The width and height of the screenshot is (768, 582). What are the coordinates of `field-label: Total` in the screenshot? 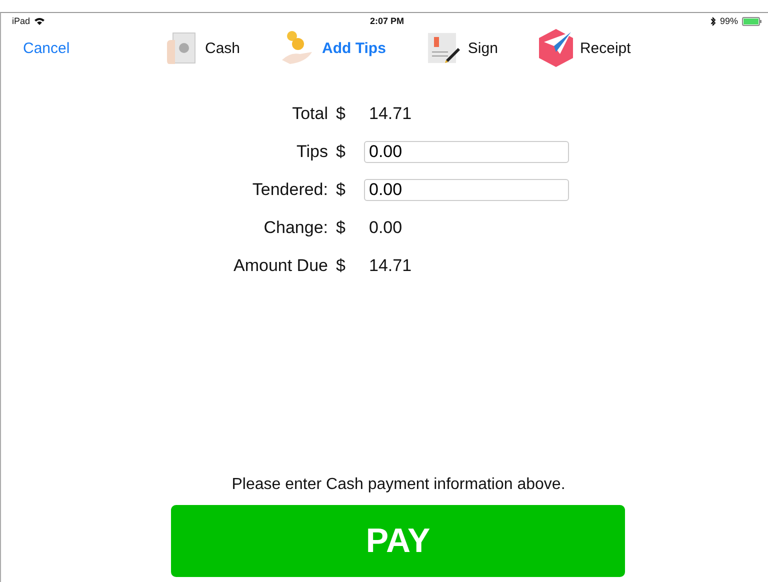 It's located at (310, 114).